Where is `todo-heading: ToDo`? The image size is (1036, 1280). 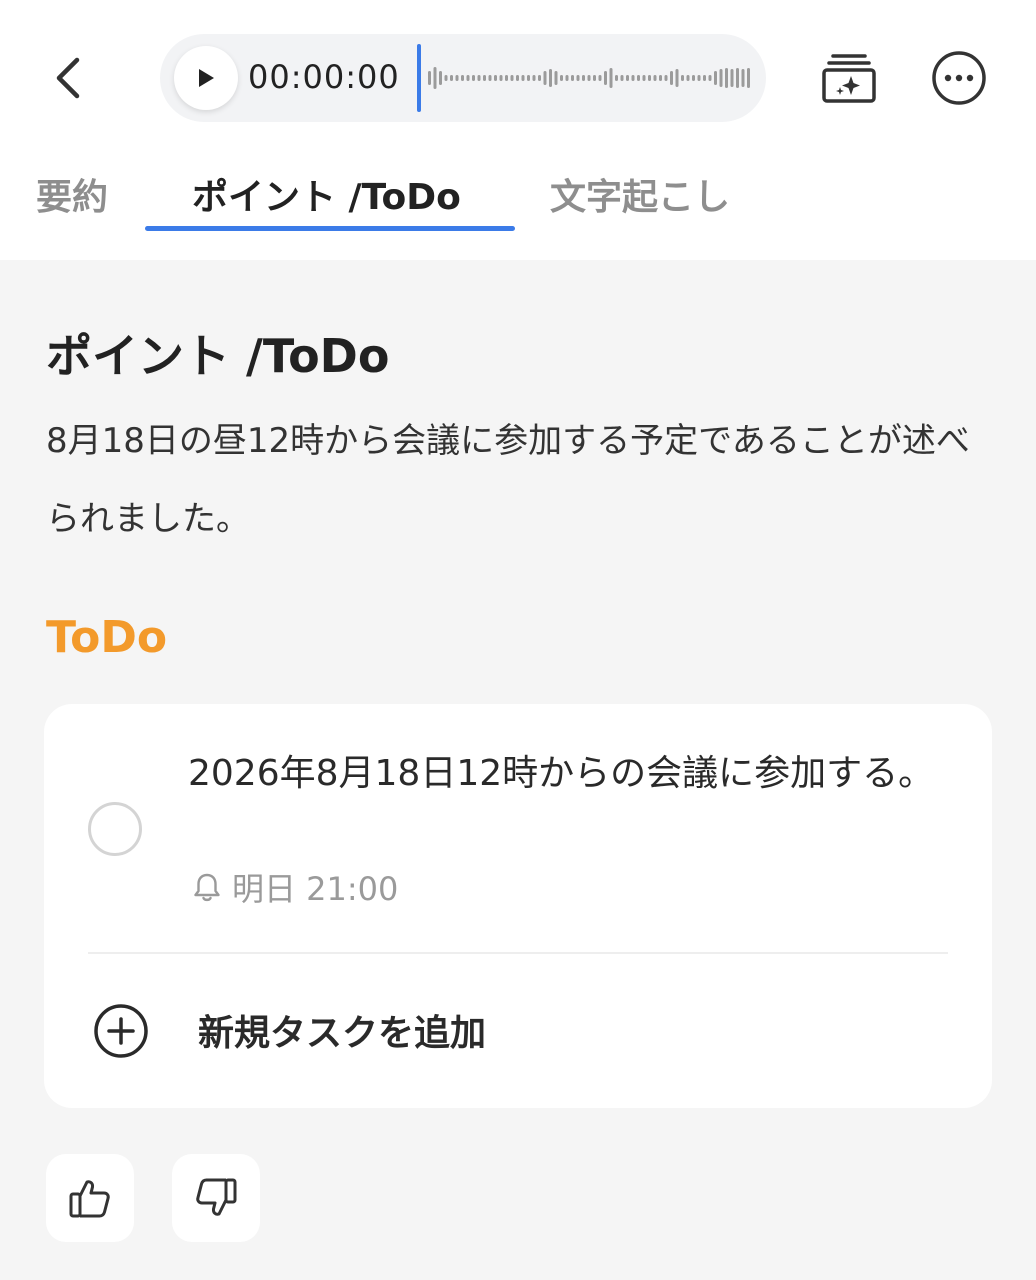 todo-heading: ToDo is located at coordinates (107, 637).